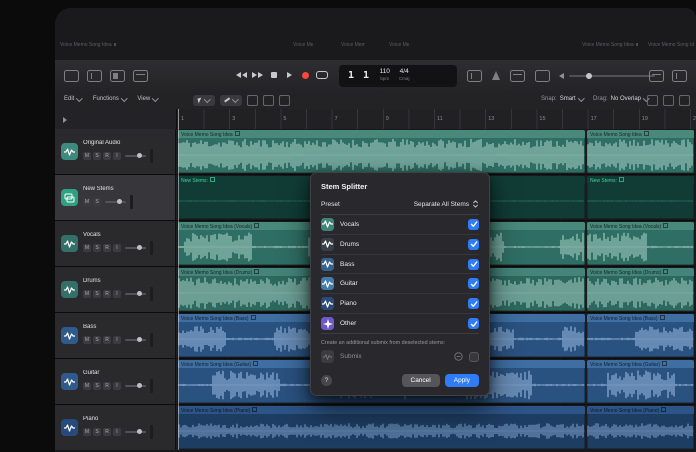 This screenshot has height=452, width=696. Describe the element at coordinates (178, 279) in the screenshot. I see `playhead` at that location.